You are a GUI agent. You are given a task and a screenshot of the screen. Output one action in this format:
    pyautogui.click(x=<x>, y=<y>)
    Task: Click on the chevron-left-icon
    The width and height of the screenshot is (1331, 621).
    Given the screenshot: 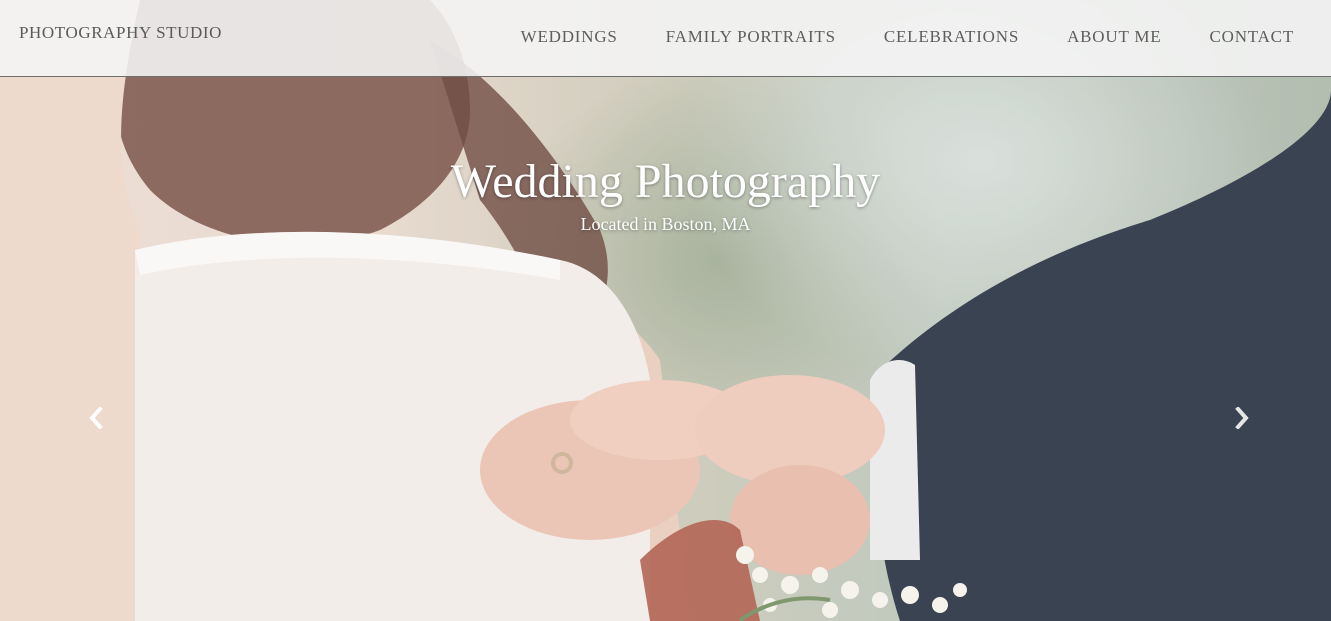 What is the action you would take?
    pyautogui.click(x=96, y=418)
    